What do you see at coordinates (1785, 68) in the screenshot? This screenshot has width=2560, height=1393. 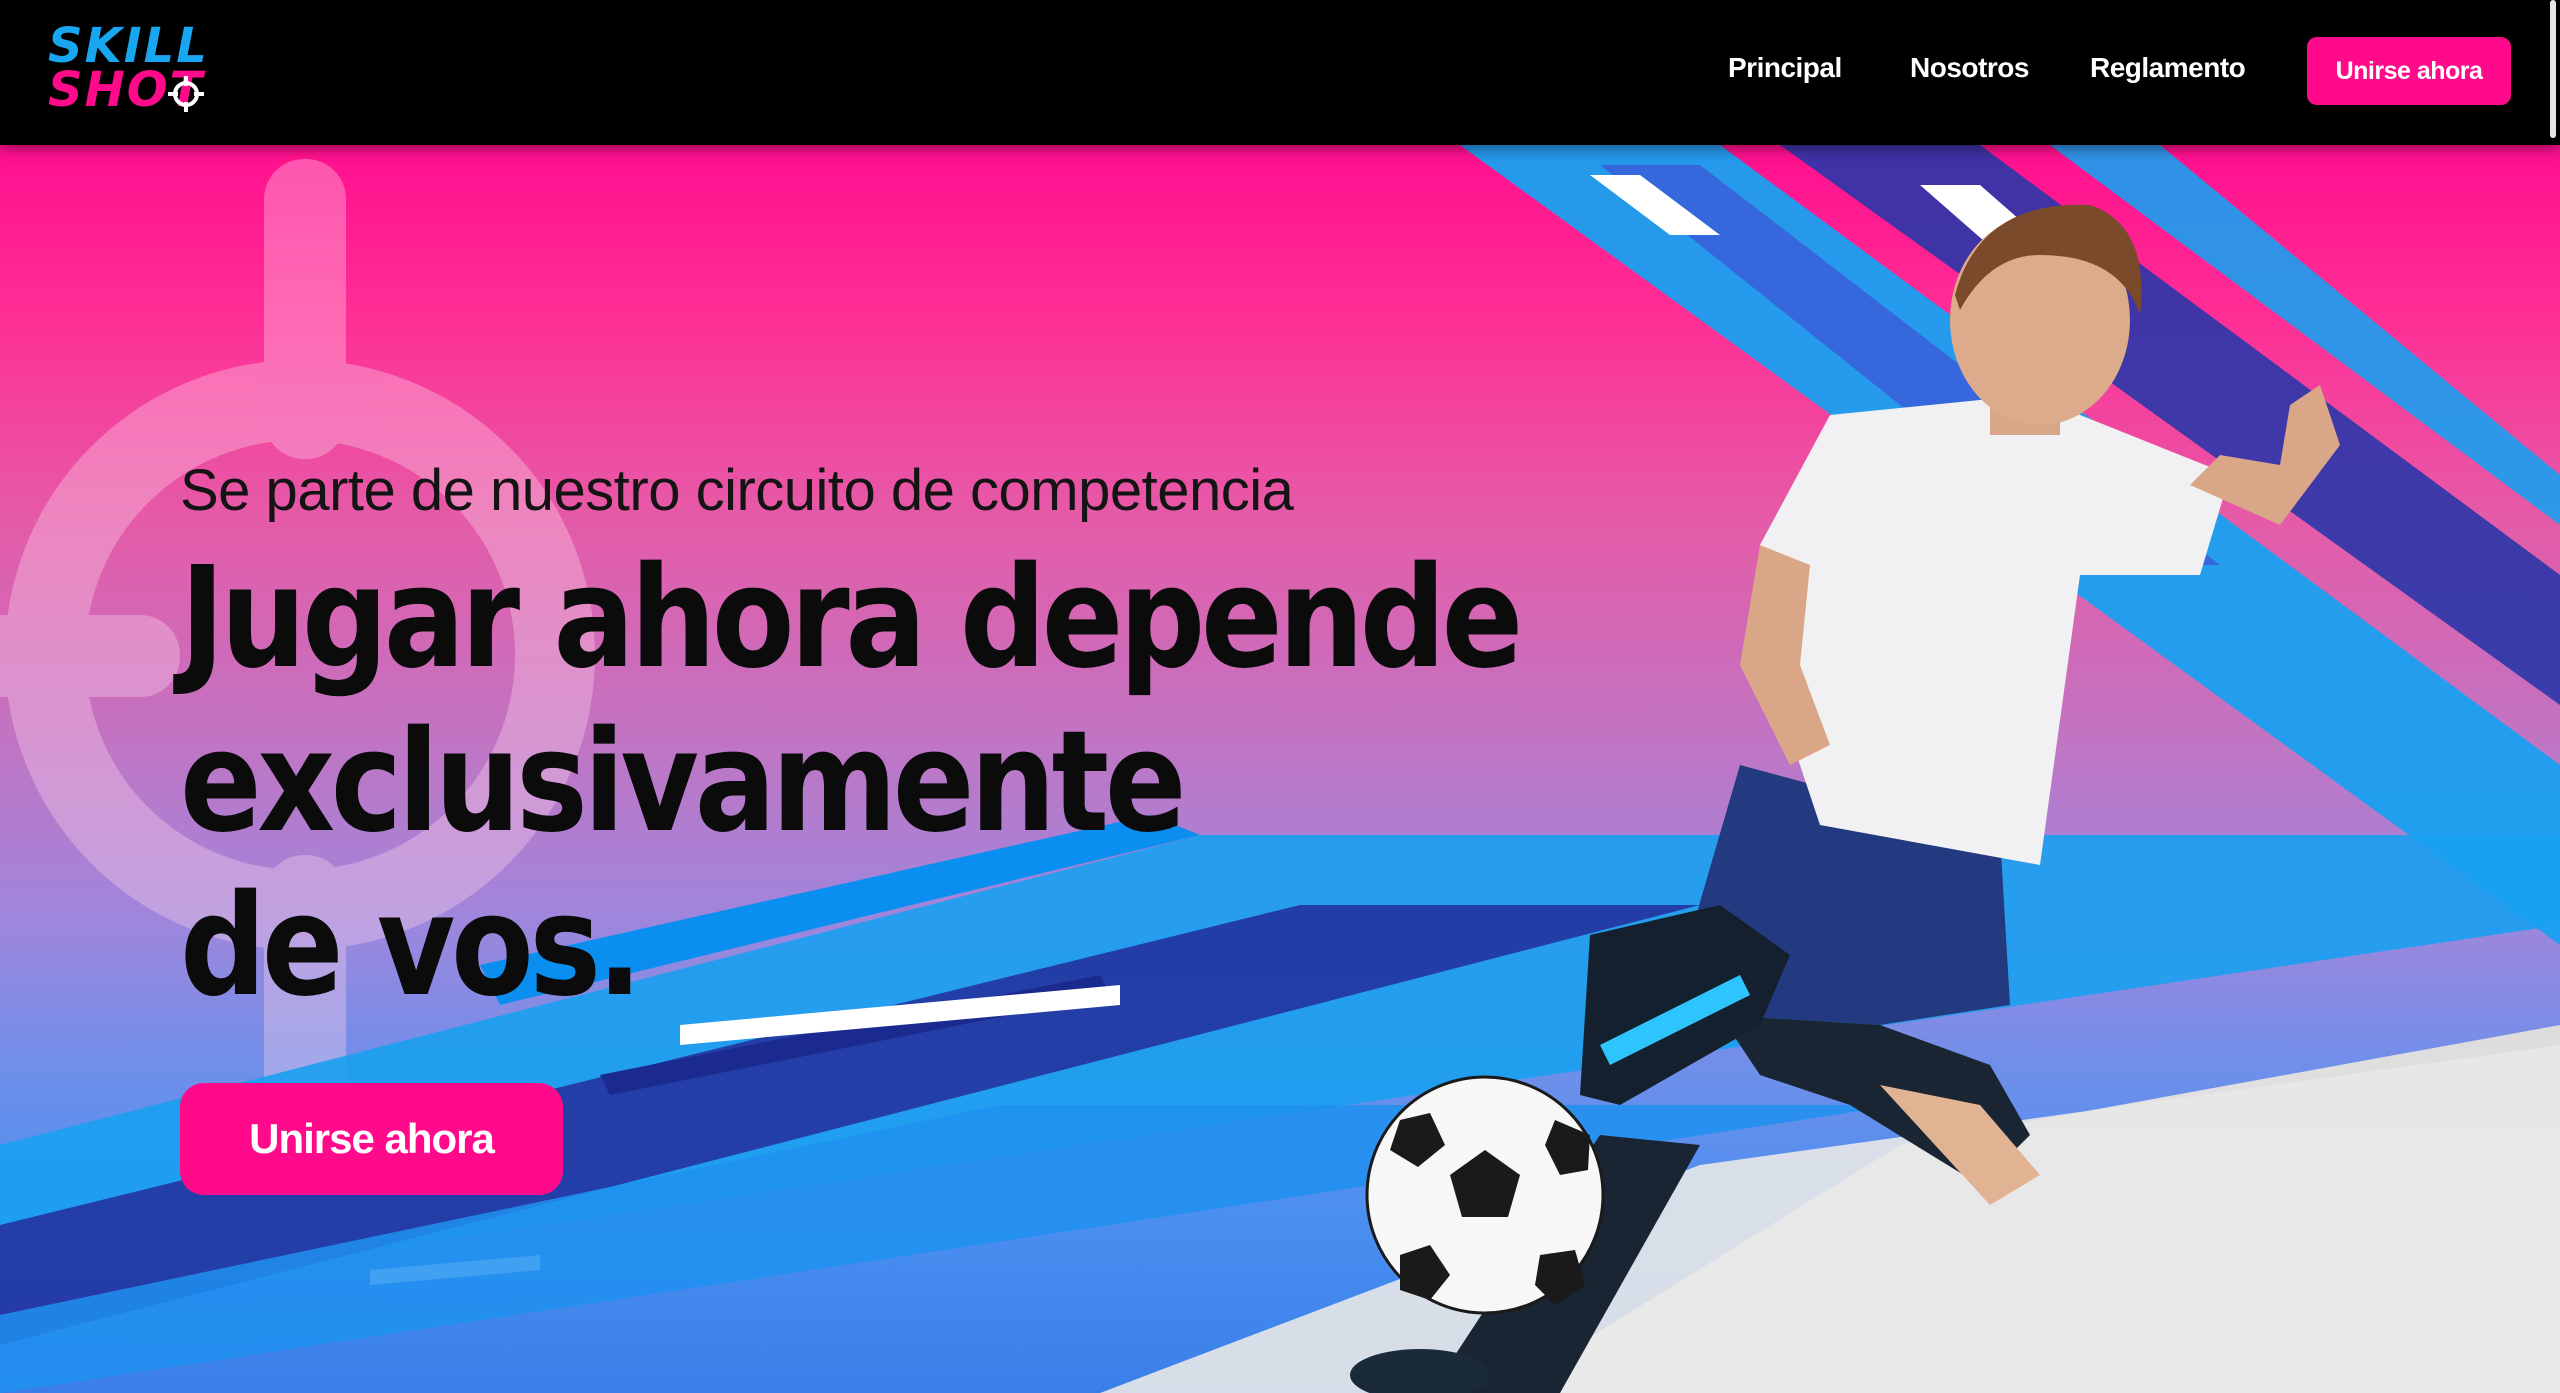 I see `nav-principal: Principal` at bounding box center [1785, 68].